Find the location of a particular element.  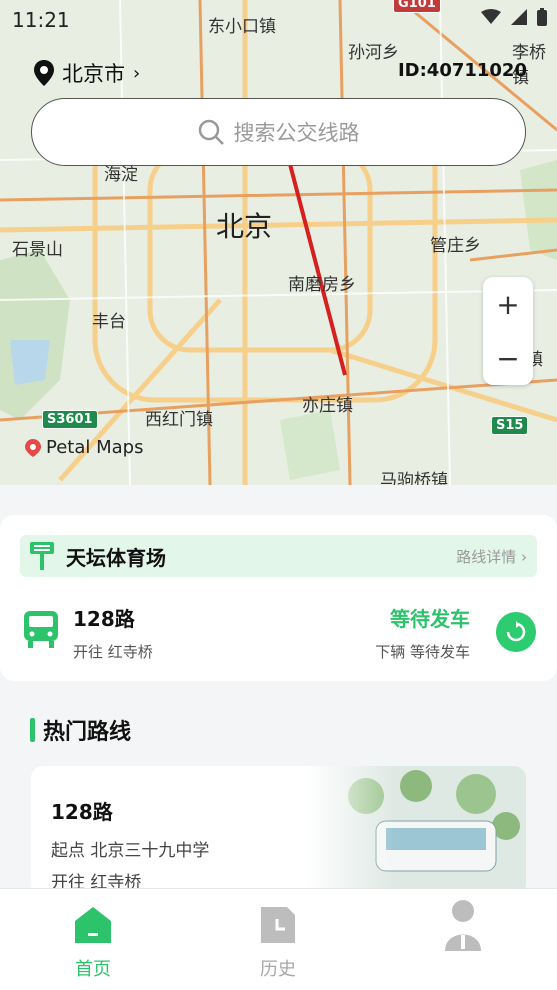

signal-icon is located at coordinates (519, 17).